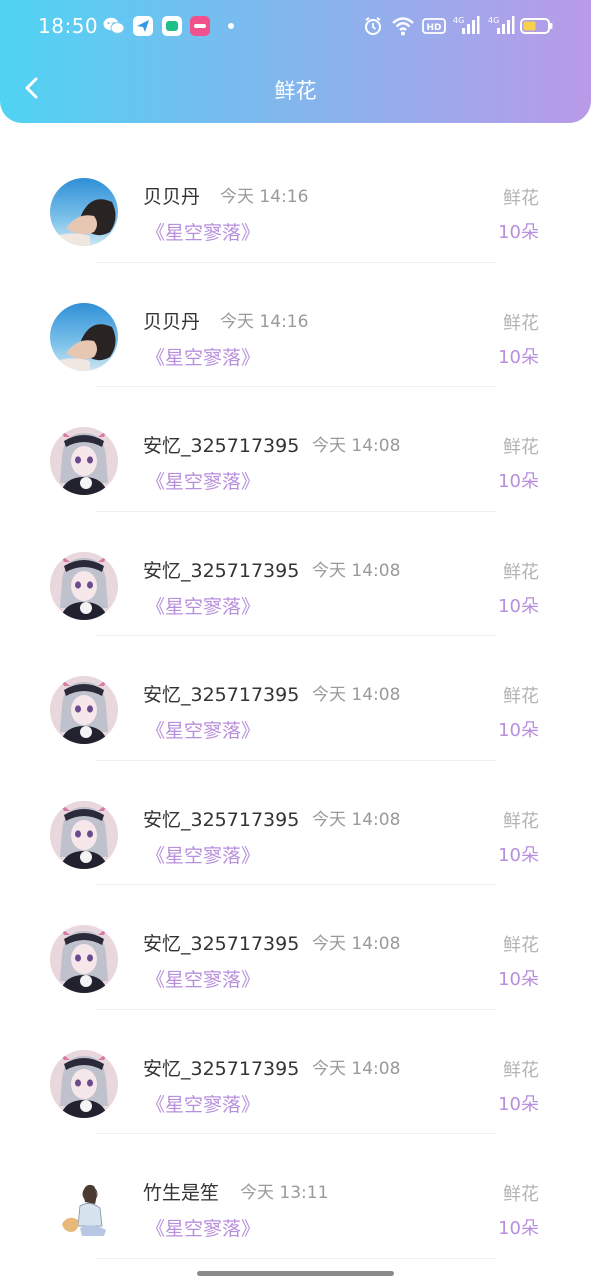  What do you see at coordinates (493, 20) in the screenshot?
I see `network-label-2: 4G` at bounding box center [493, 20].